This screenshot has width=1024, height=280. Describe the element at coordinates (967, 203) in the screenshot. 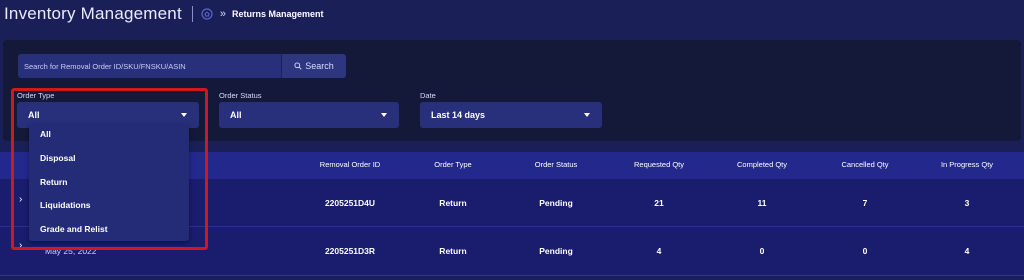

I see `in-progress-qty-cell: 3` at that location.